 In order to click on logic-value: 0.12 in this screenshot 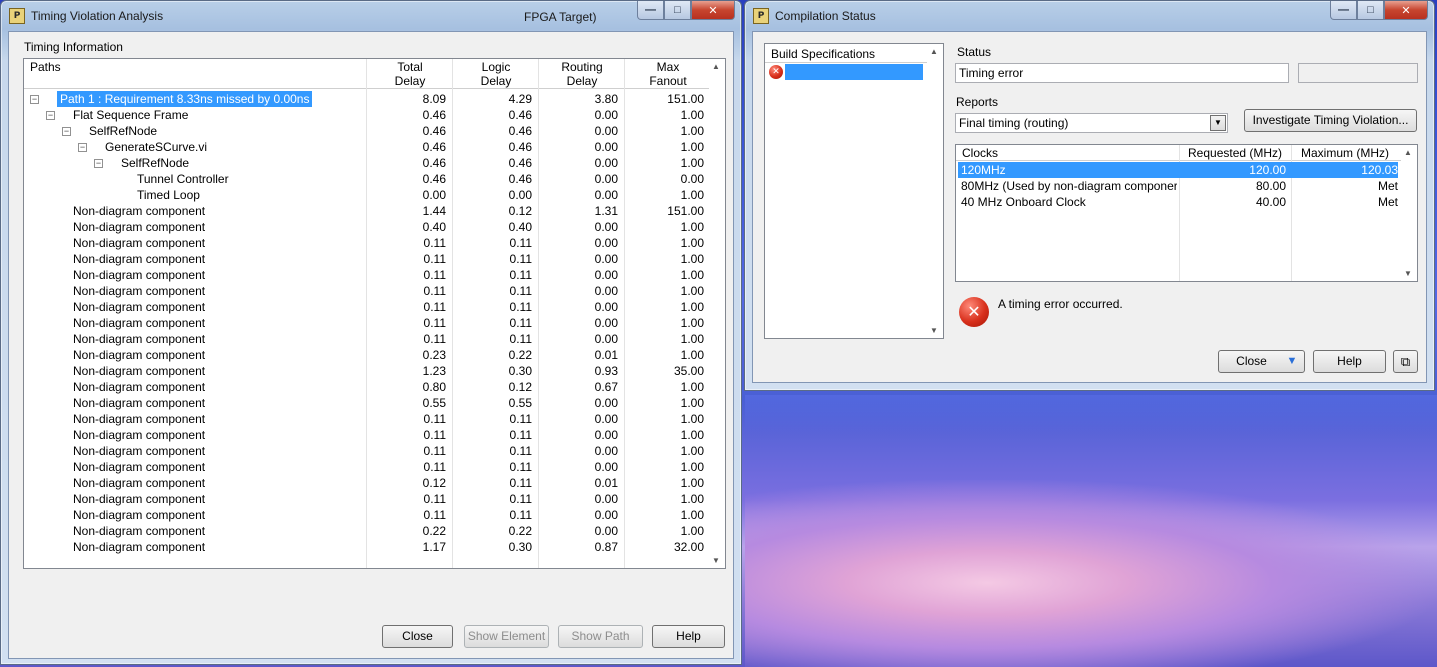, I will do `click(520, 211)`.